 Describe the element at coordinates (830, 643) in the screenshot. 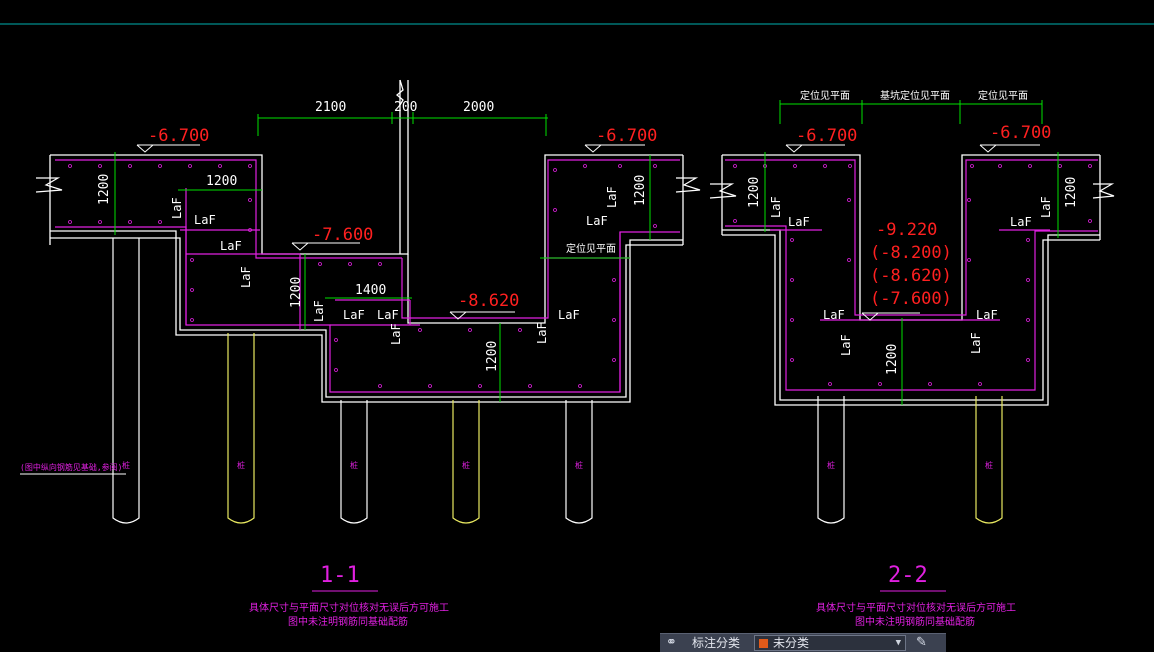

I see `category-select: 未分类 ▼` at that location.